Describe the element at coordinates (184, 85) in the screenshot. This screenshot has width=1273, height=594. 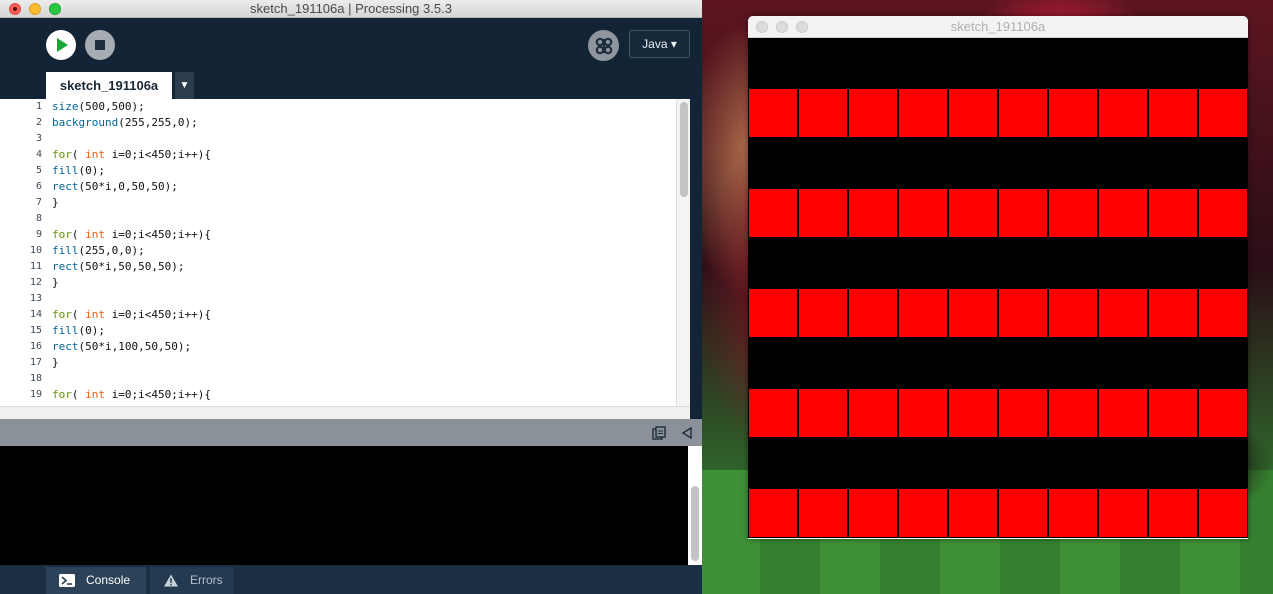
I see `tab-menu-button: ▼` at that location.